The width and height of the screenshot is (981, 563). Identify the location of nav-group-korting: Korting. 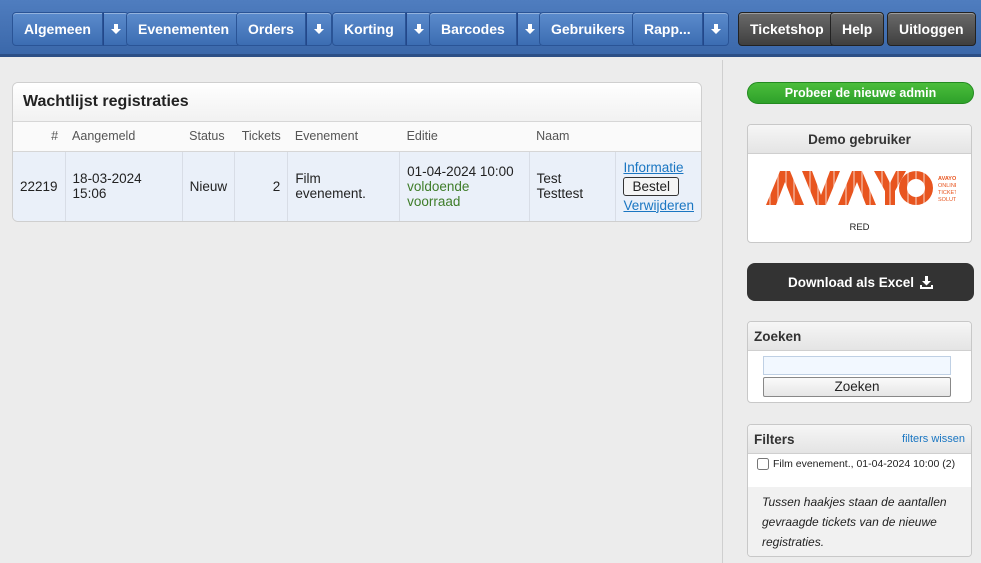
(382, 29).